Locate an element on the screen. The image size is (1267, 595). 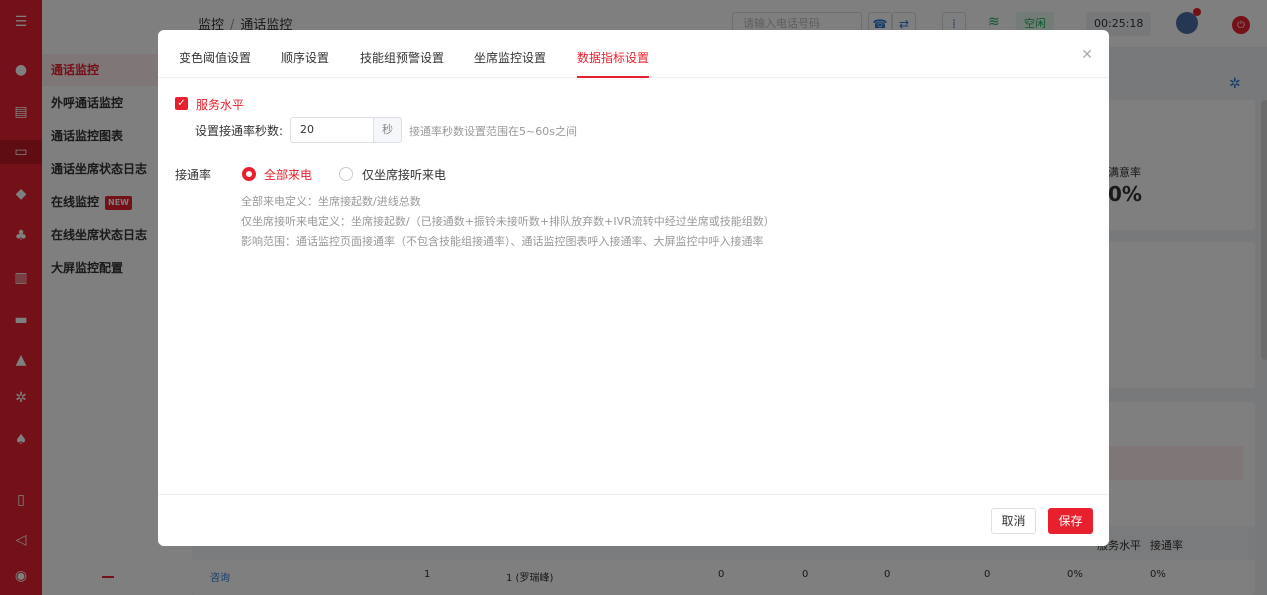
seconds-unit: 秒 is located at coordinates (387, 130).